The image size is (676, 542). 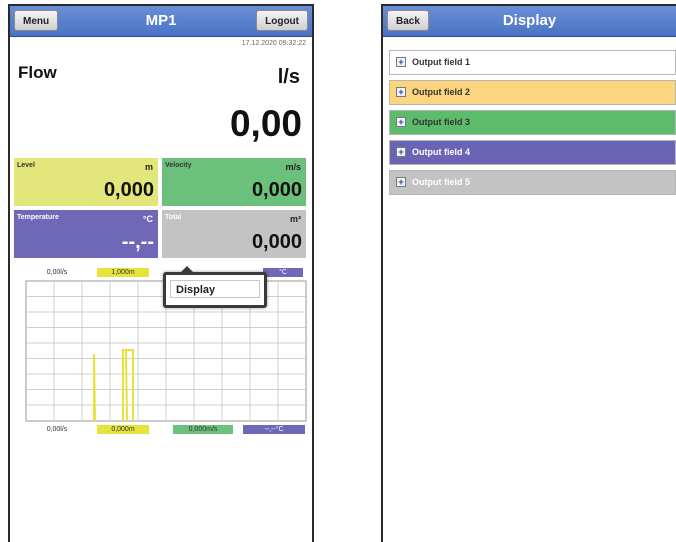 I want to click on output-field-label: Output field 4, so click(x=441, y=152).